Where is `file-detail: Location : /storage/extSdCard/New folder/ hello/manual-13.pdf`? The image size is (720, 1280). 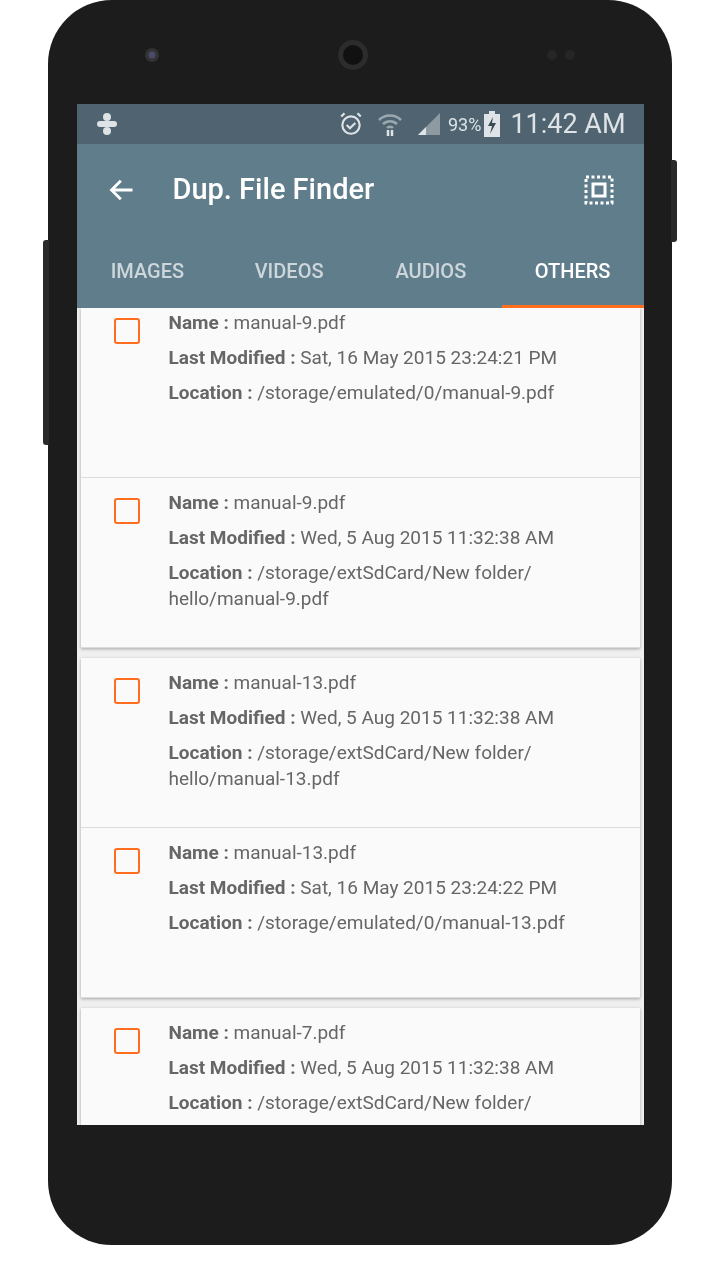
file-detail: Location : /storage/extSdCard/New folder/ hello/manual-13.pdf is located at coordinates (350, 766).